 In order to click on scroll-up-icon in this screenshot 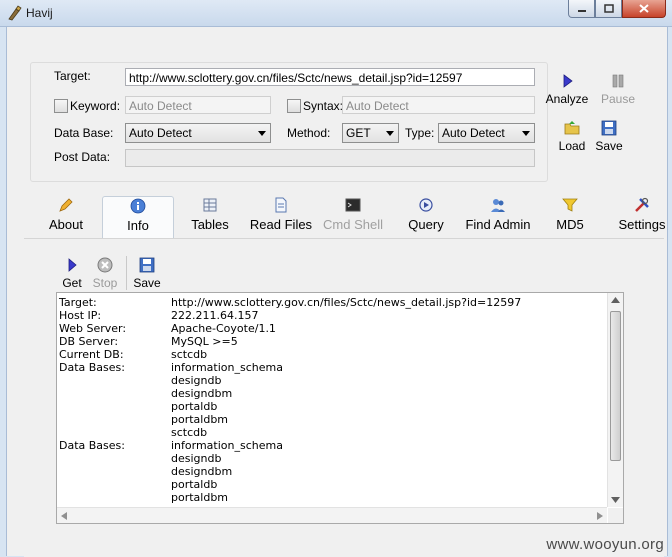, I will do `click(615, 300)`.